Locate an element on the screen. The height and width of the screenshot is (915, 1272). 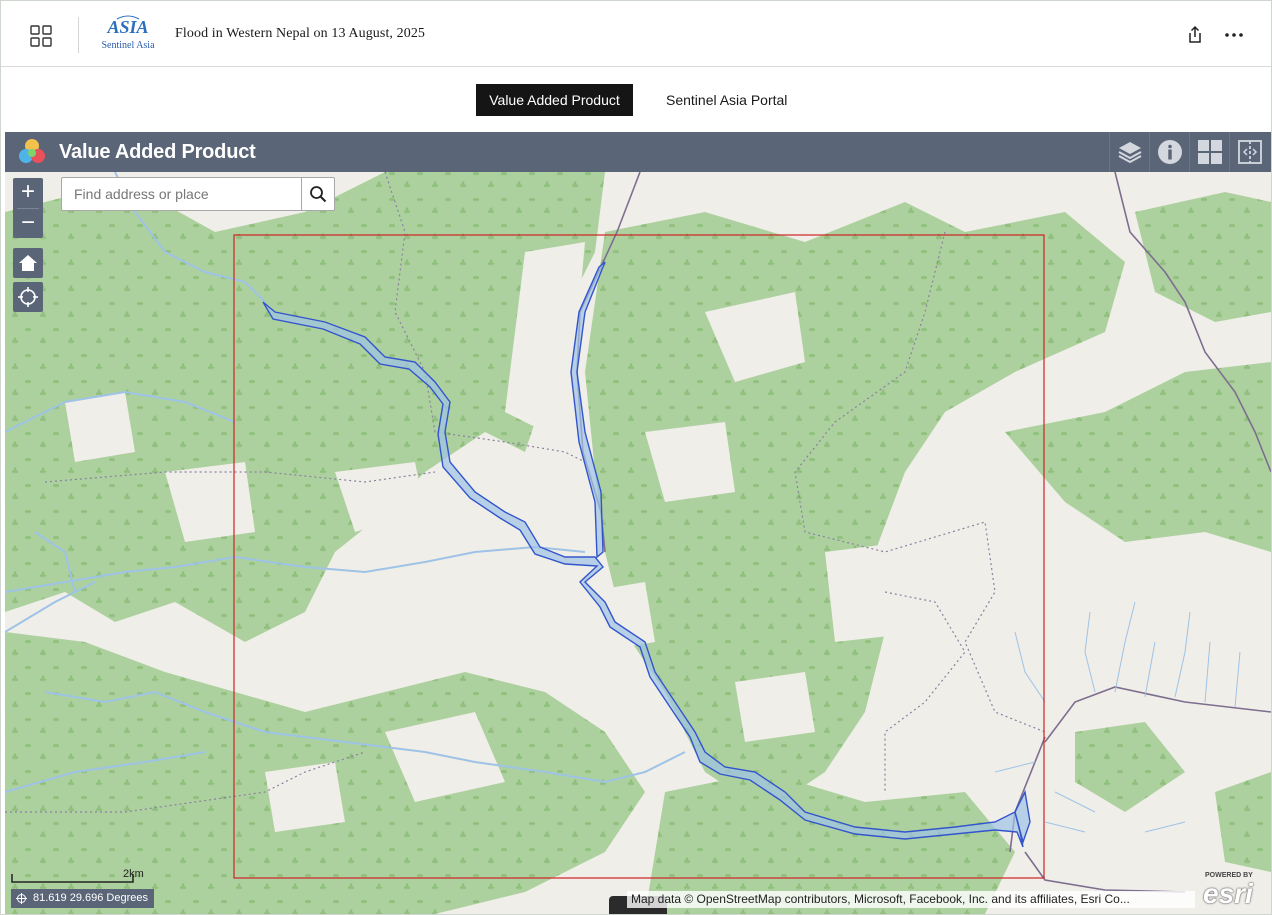
section-tabs: Value Added Product Sentinel Asia Portal is located at coordinates (636, 100).